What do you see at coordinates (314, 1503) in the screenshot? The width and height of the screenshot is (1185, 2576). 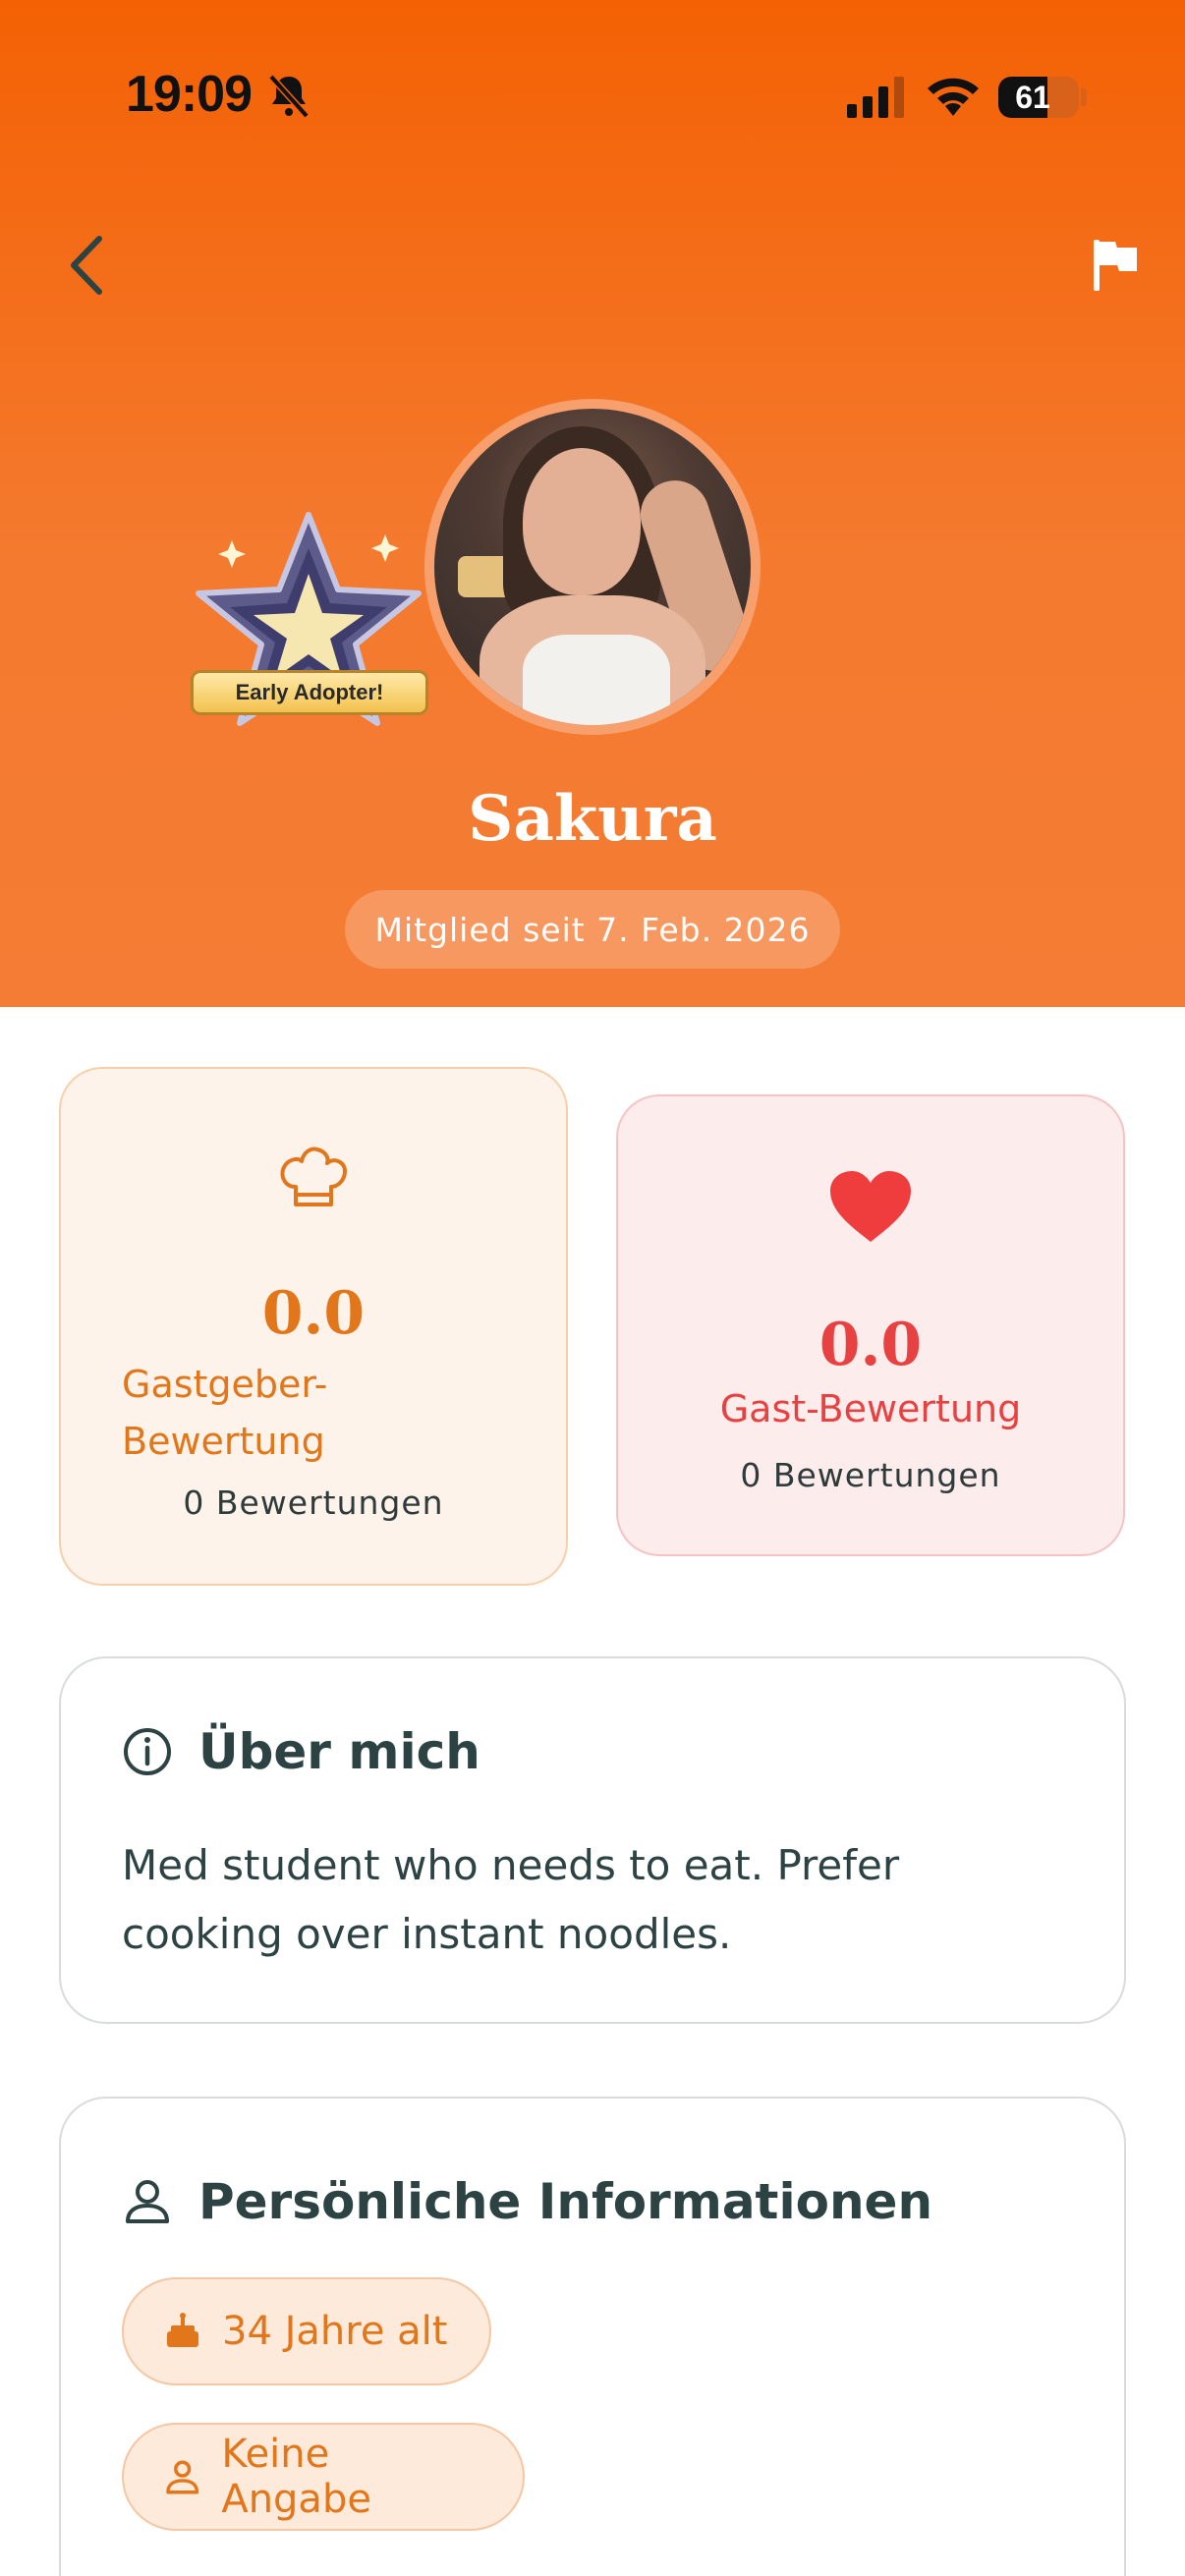 I see `host-rating-count: 0 Bewertungen` at bounding box center [314, 1503].